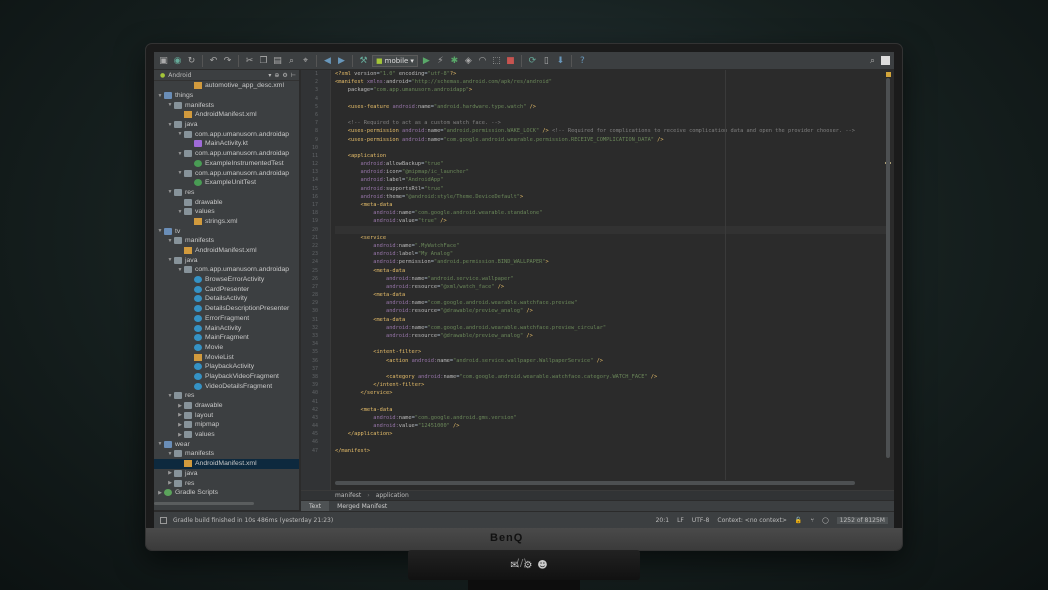 Image resolution: width=1048 pixels, height=590 pixels. What do you see at coordinates (440, 60) in the screenshot?
I see `apply-changes-icon: ⚡` at bounding box center [440, 60].